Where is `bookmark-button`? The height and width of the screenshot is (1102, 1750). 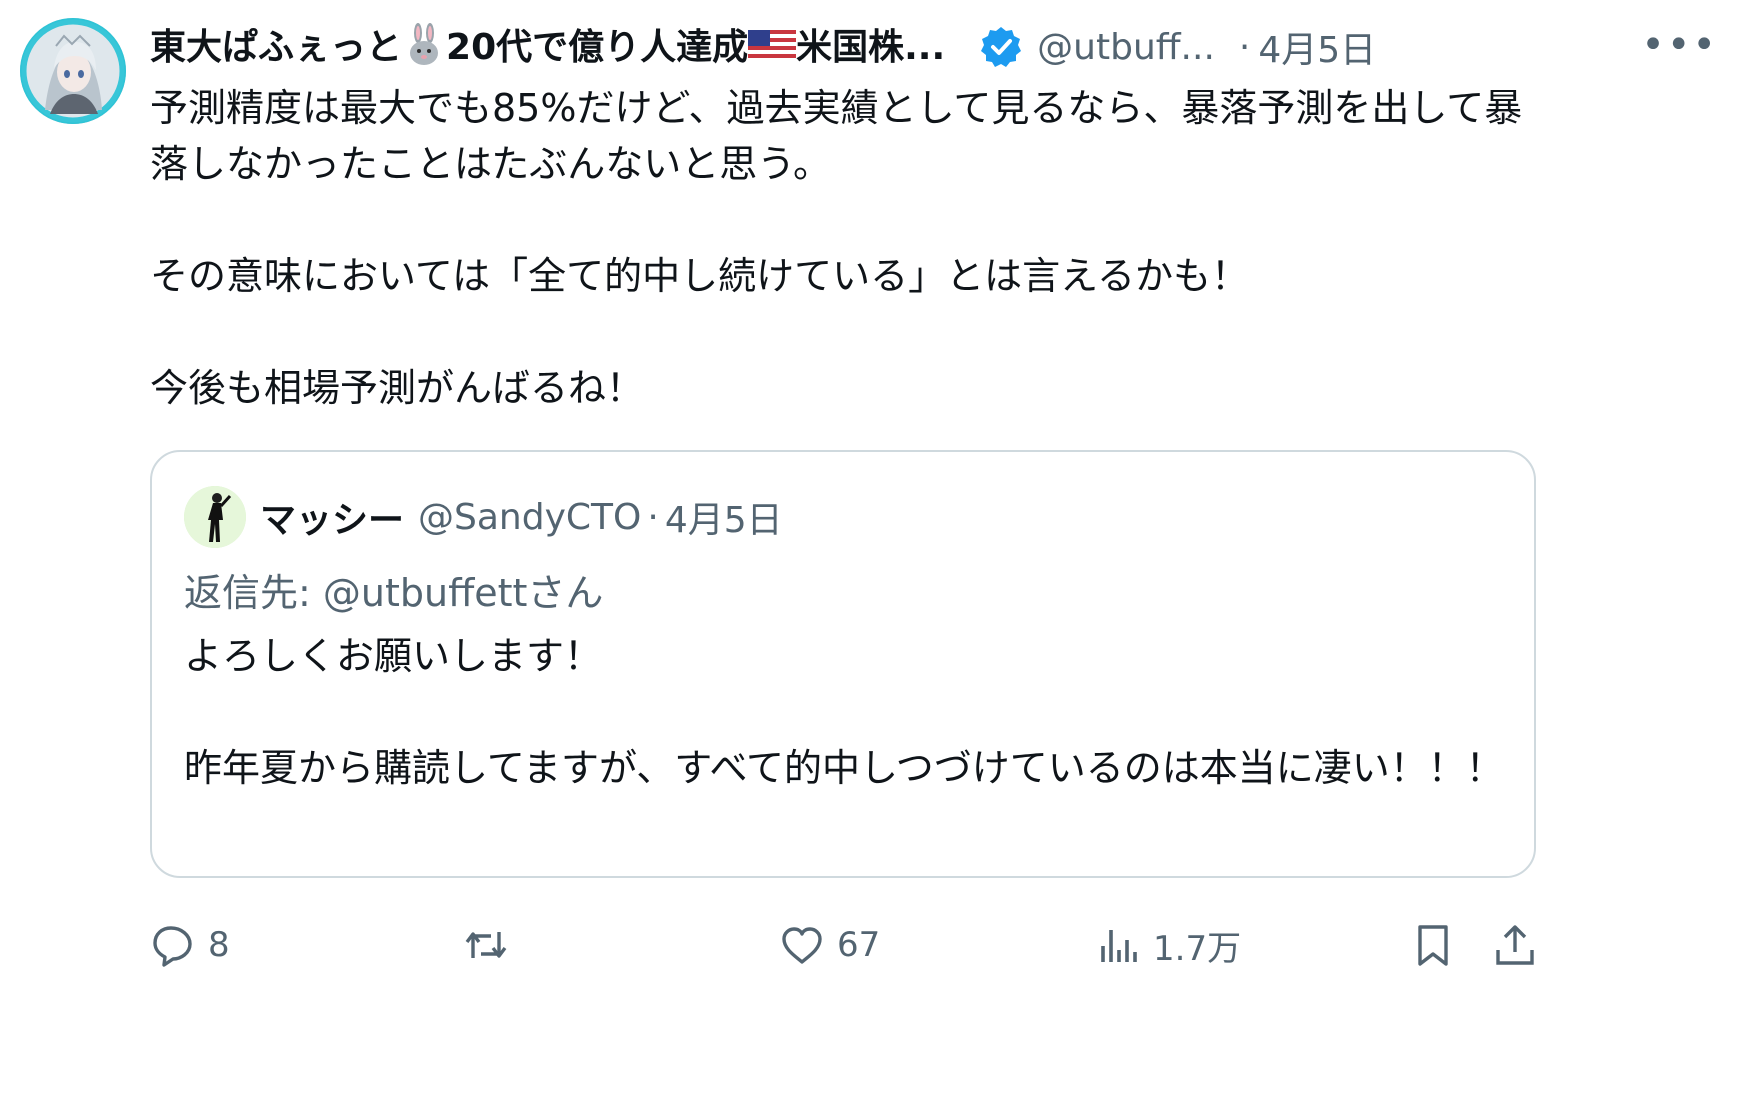 bookmark-button is located at coordinates (1433, 945).